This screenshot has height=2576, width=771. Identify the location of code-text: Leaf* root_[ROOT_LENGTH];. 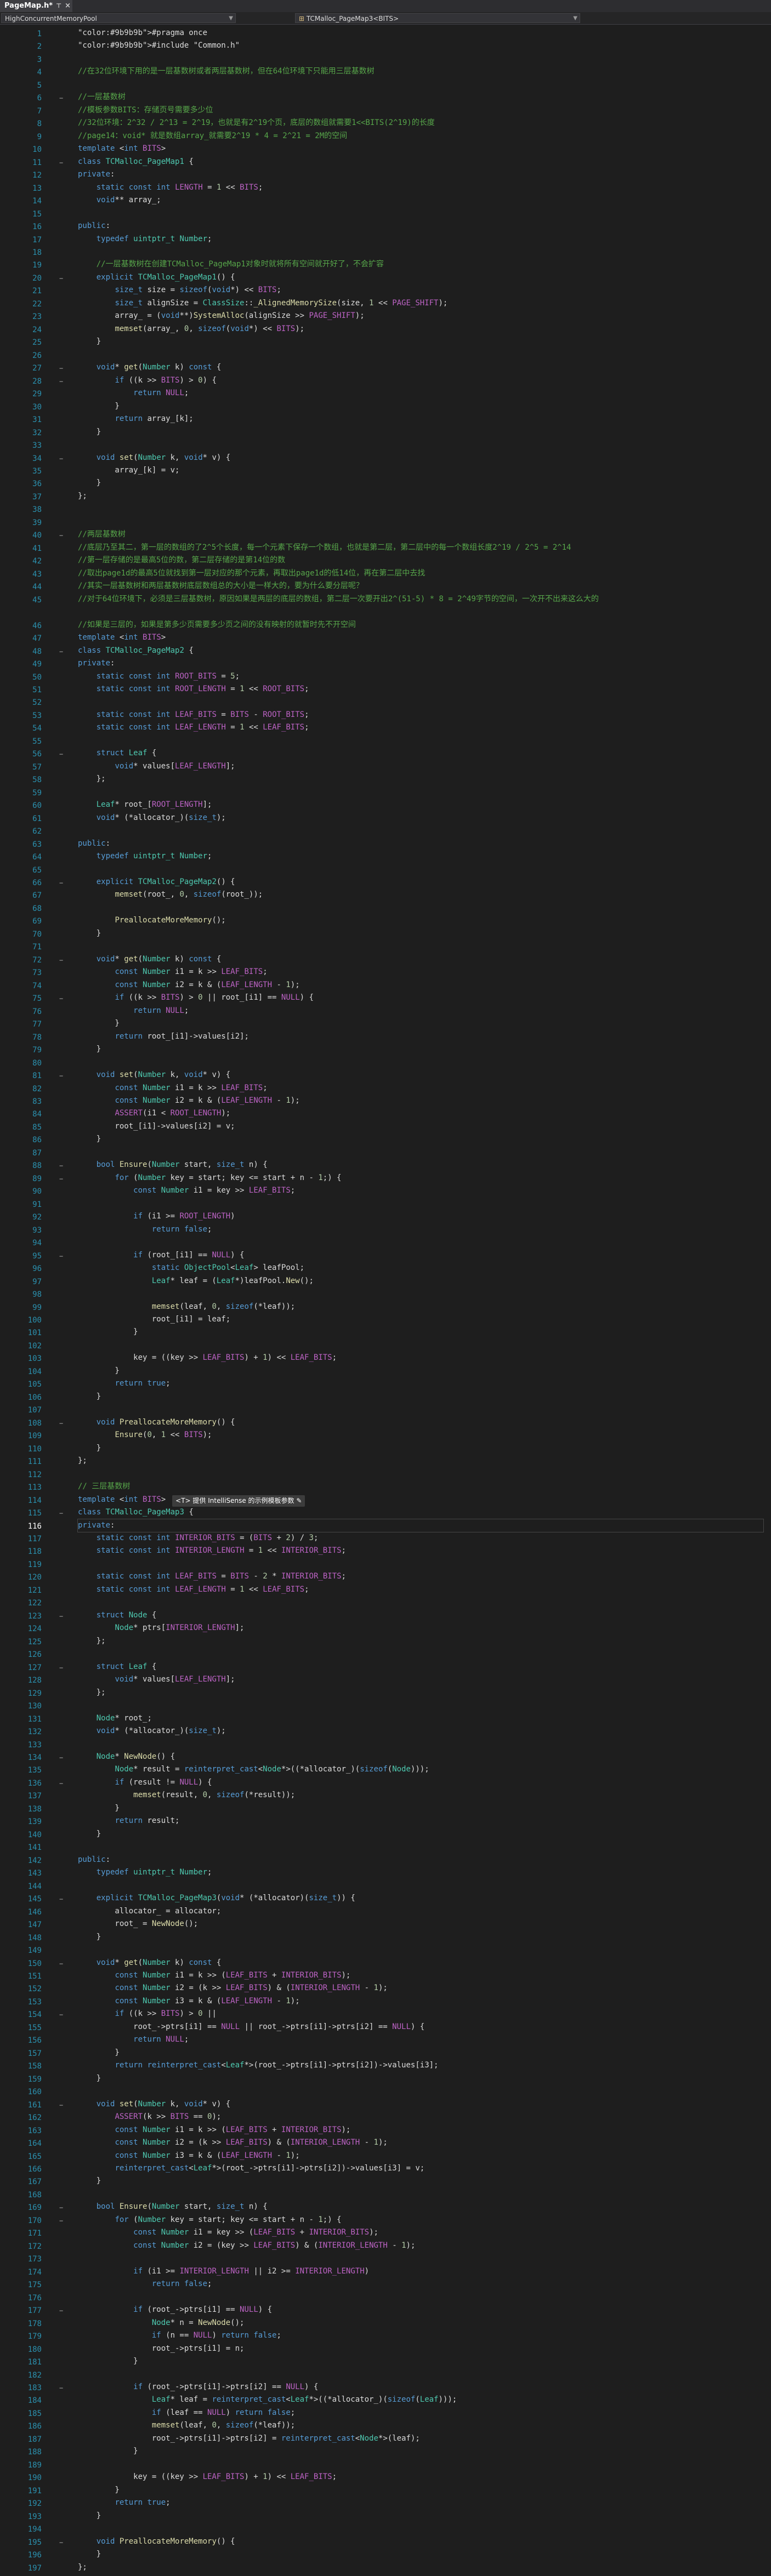
(154, 805).